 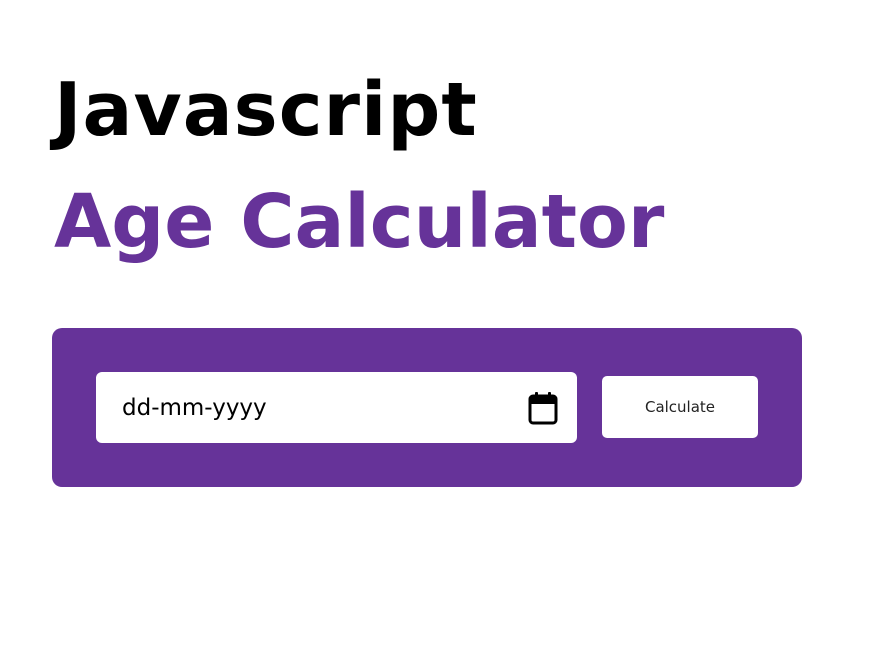 What do you see at coordinates (266, 110) in the screenshot?
I see `page-title: Javascript` at bounding box center [266, 110].